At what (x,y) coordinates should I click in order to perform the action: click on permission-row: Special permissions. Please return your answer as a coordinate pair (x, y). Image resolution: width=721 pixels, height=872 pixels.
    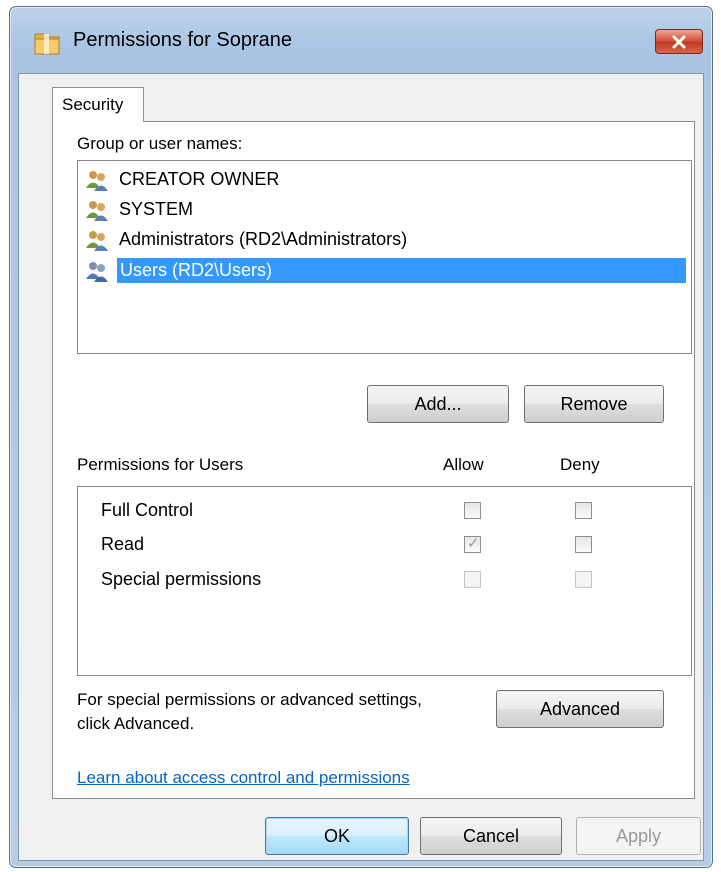
    Looking at the image, I should click on (384, 580).